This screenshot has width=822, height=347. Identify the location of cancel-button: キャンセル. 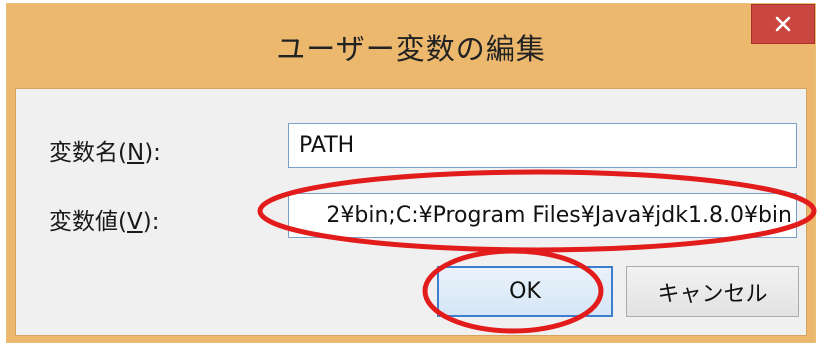
(712, 291).